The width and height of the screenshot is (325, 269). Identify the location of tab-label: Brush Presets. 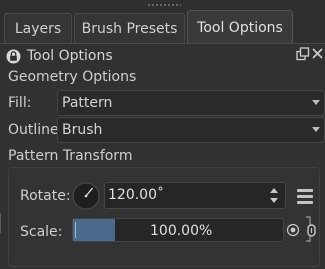
(129, 29).